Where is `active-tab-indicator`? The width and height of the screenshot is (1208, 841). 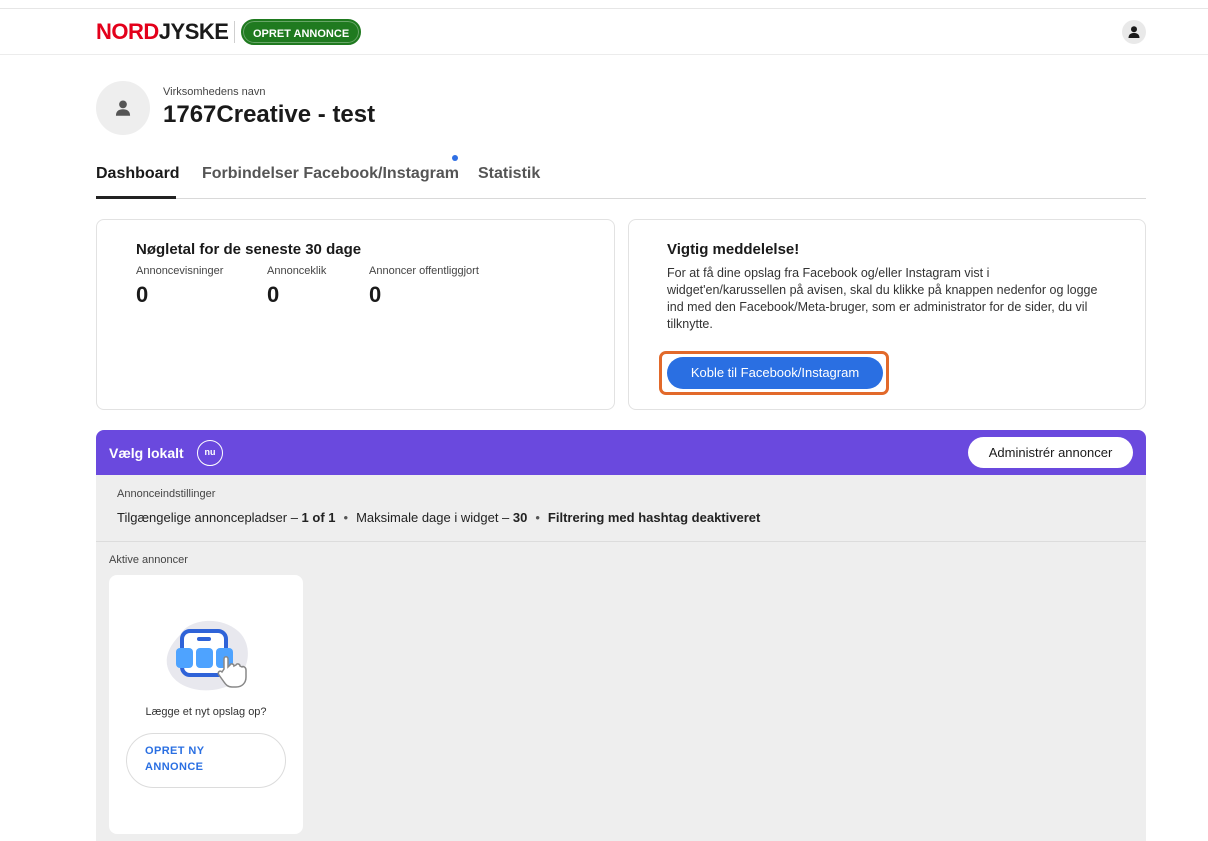
active-tab-indicator is located at coordinates (136, 197).